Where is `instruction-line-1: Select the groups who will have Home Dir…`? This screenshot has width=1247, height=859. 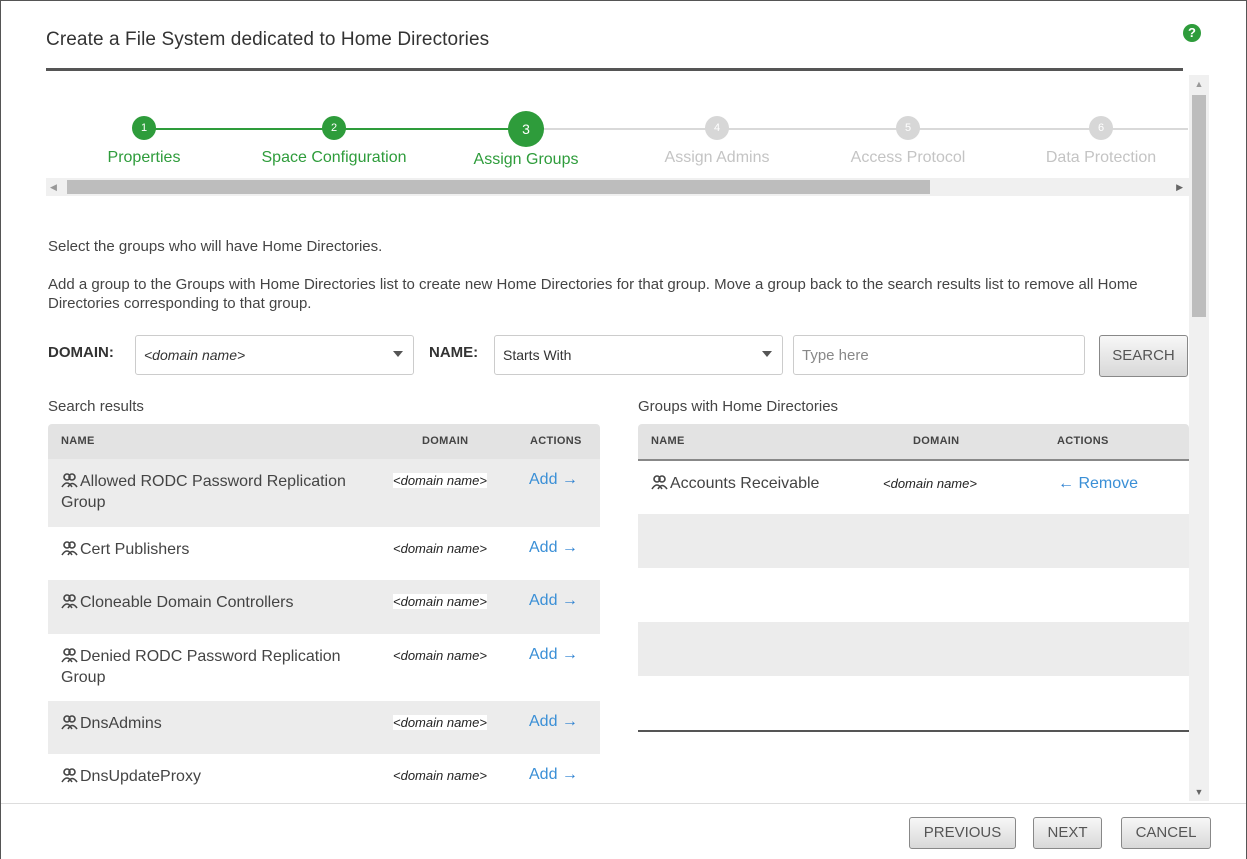 instruction-line-1: Select the groups who will have Home Dir… is located at coordinates (215, 246).